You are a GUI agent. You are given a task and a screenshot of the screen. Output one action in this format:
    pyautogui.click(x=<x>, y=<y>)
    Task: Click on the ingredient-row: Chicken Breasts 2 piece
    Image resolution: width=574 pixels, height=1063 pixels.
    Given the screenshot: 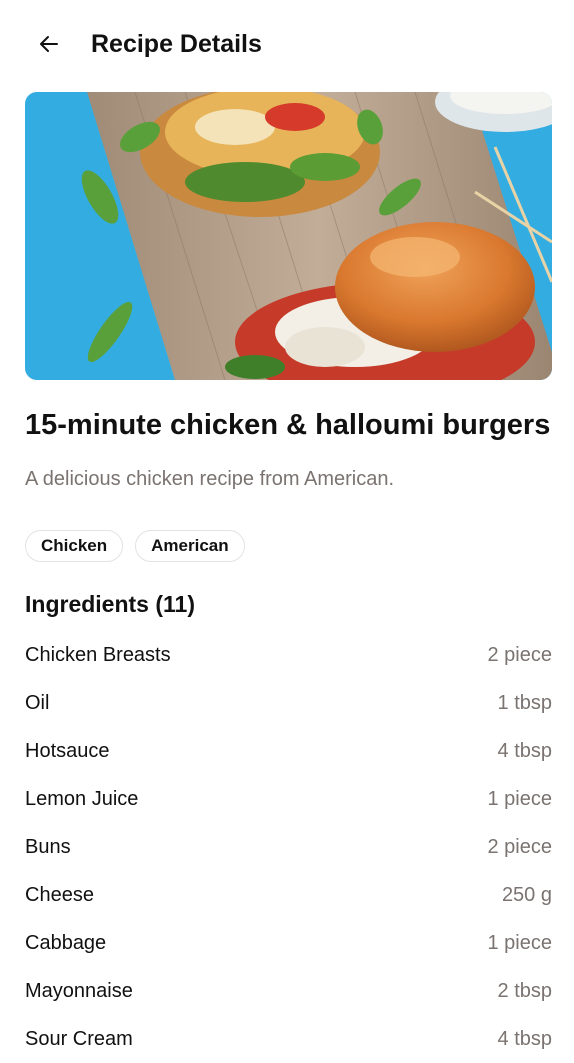 What is the action you would take?
    pyautogui.click(x=288, y=655)
    